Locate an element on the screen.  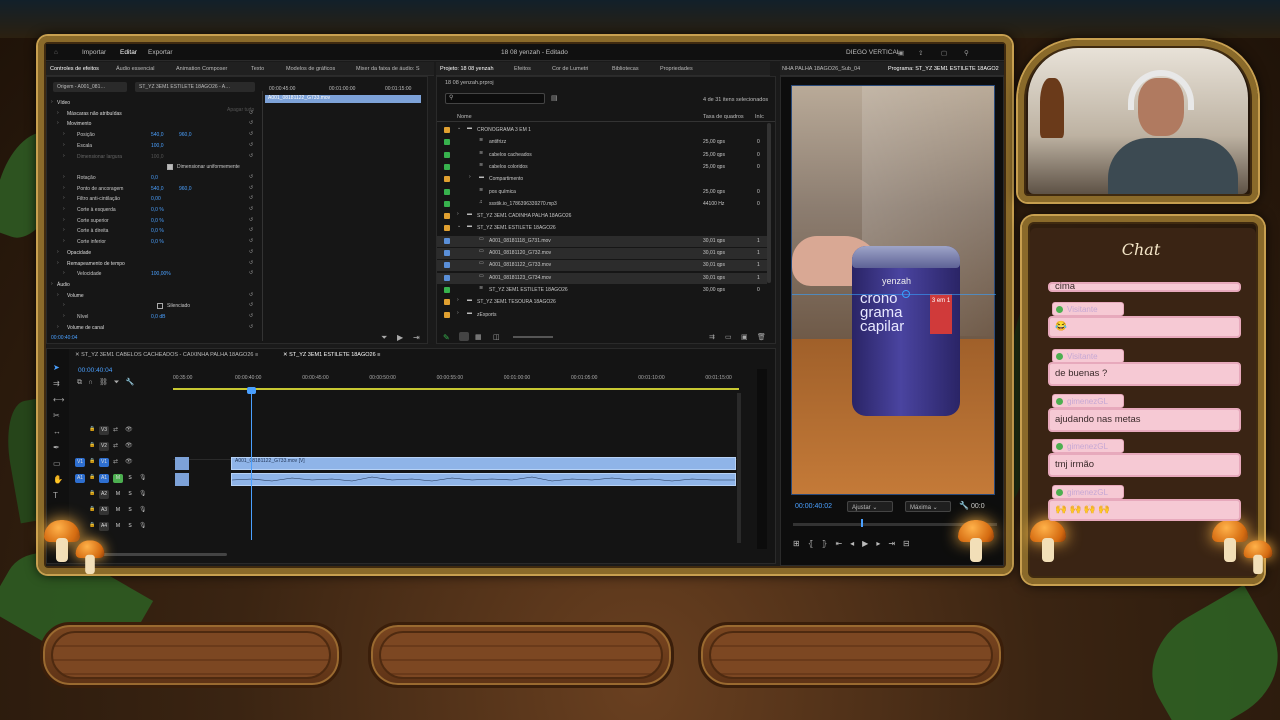
layout-icon: ▣ is located at coordinates (901, 53).